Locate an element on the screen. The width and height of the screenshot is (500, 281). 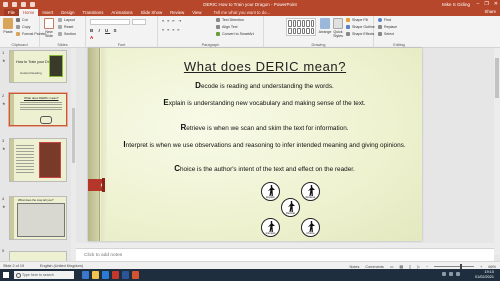
slides-label: Slides is located at coordinates (62, 45).